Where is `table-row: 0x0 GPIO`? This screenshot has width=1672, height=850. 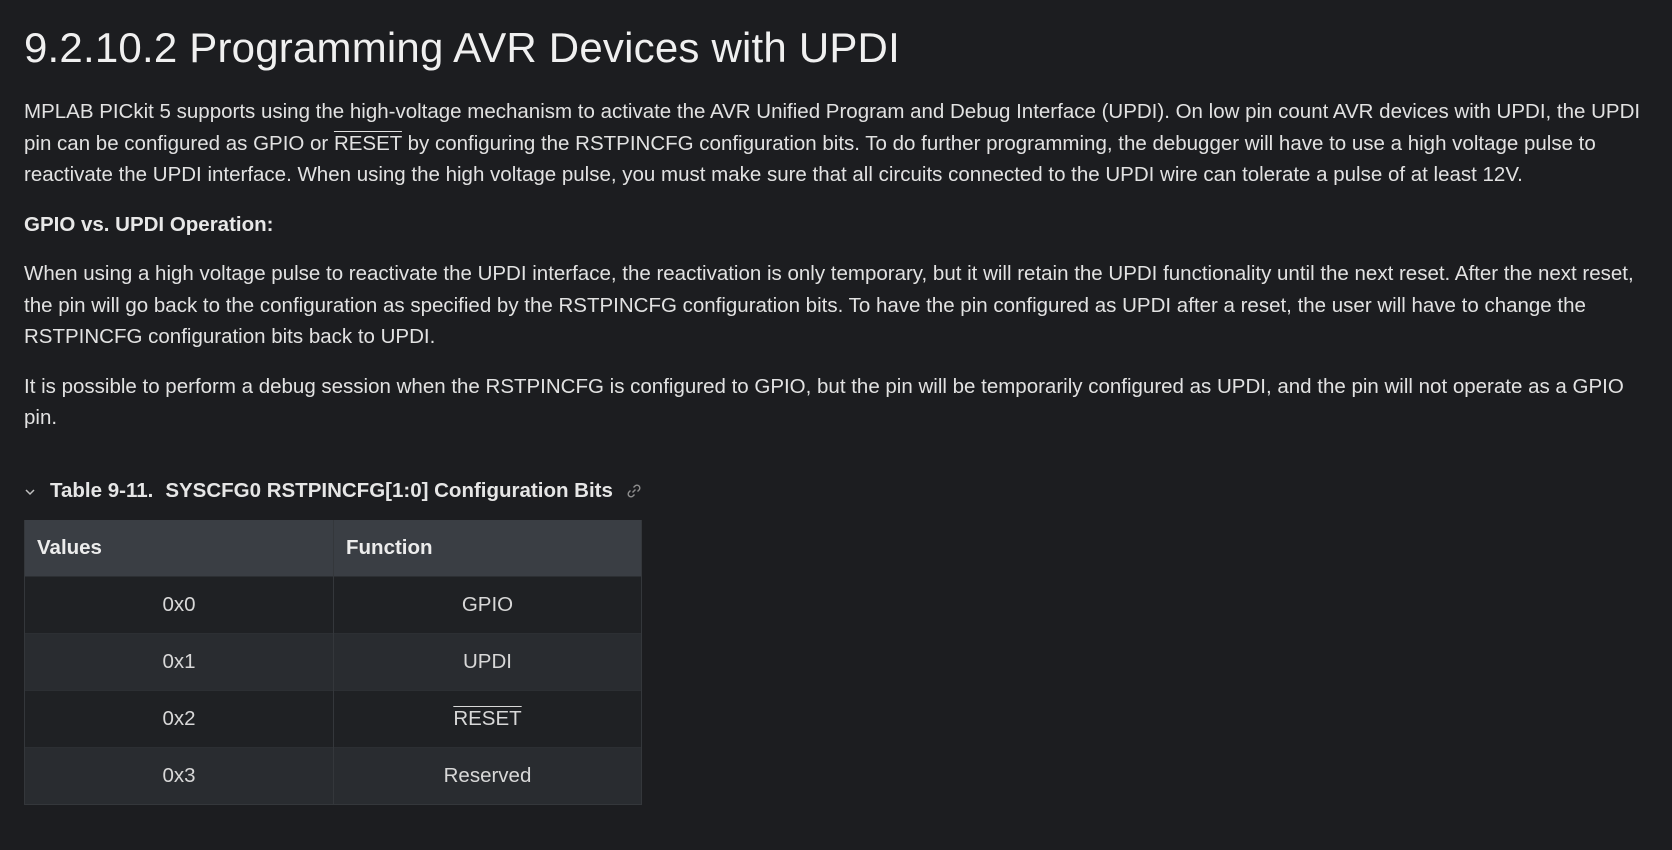
table-row: 0x0 GPIO is located at coordinates (333, 604).